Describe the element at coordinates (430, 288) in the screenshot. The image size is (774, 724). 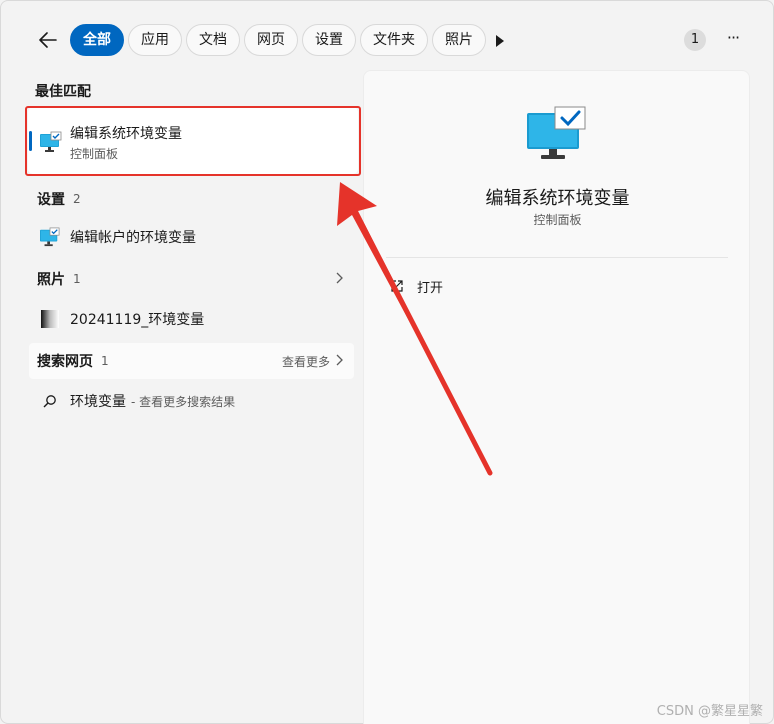
I see `open-action-label: 打开` at that location.